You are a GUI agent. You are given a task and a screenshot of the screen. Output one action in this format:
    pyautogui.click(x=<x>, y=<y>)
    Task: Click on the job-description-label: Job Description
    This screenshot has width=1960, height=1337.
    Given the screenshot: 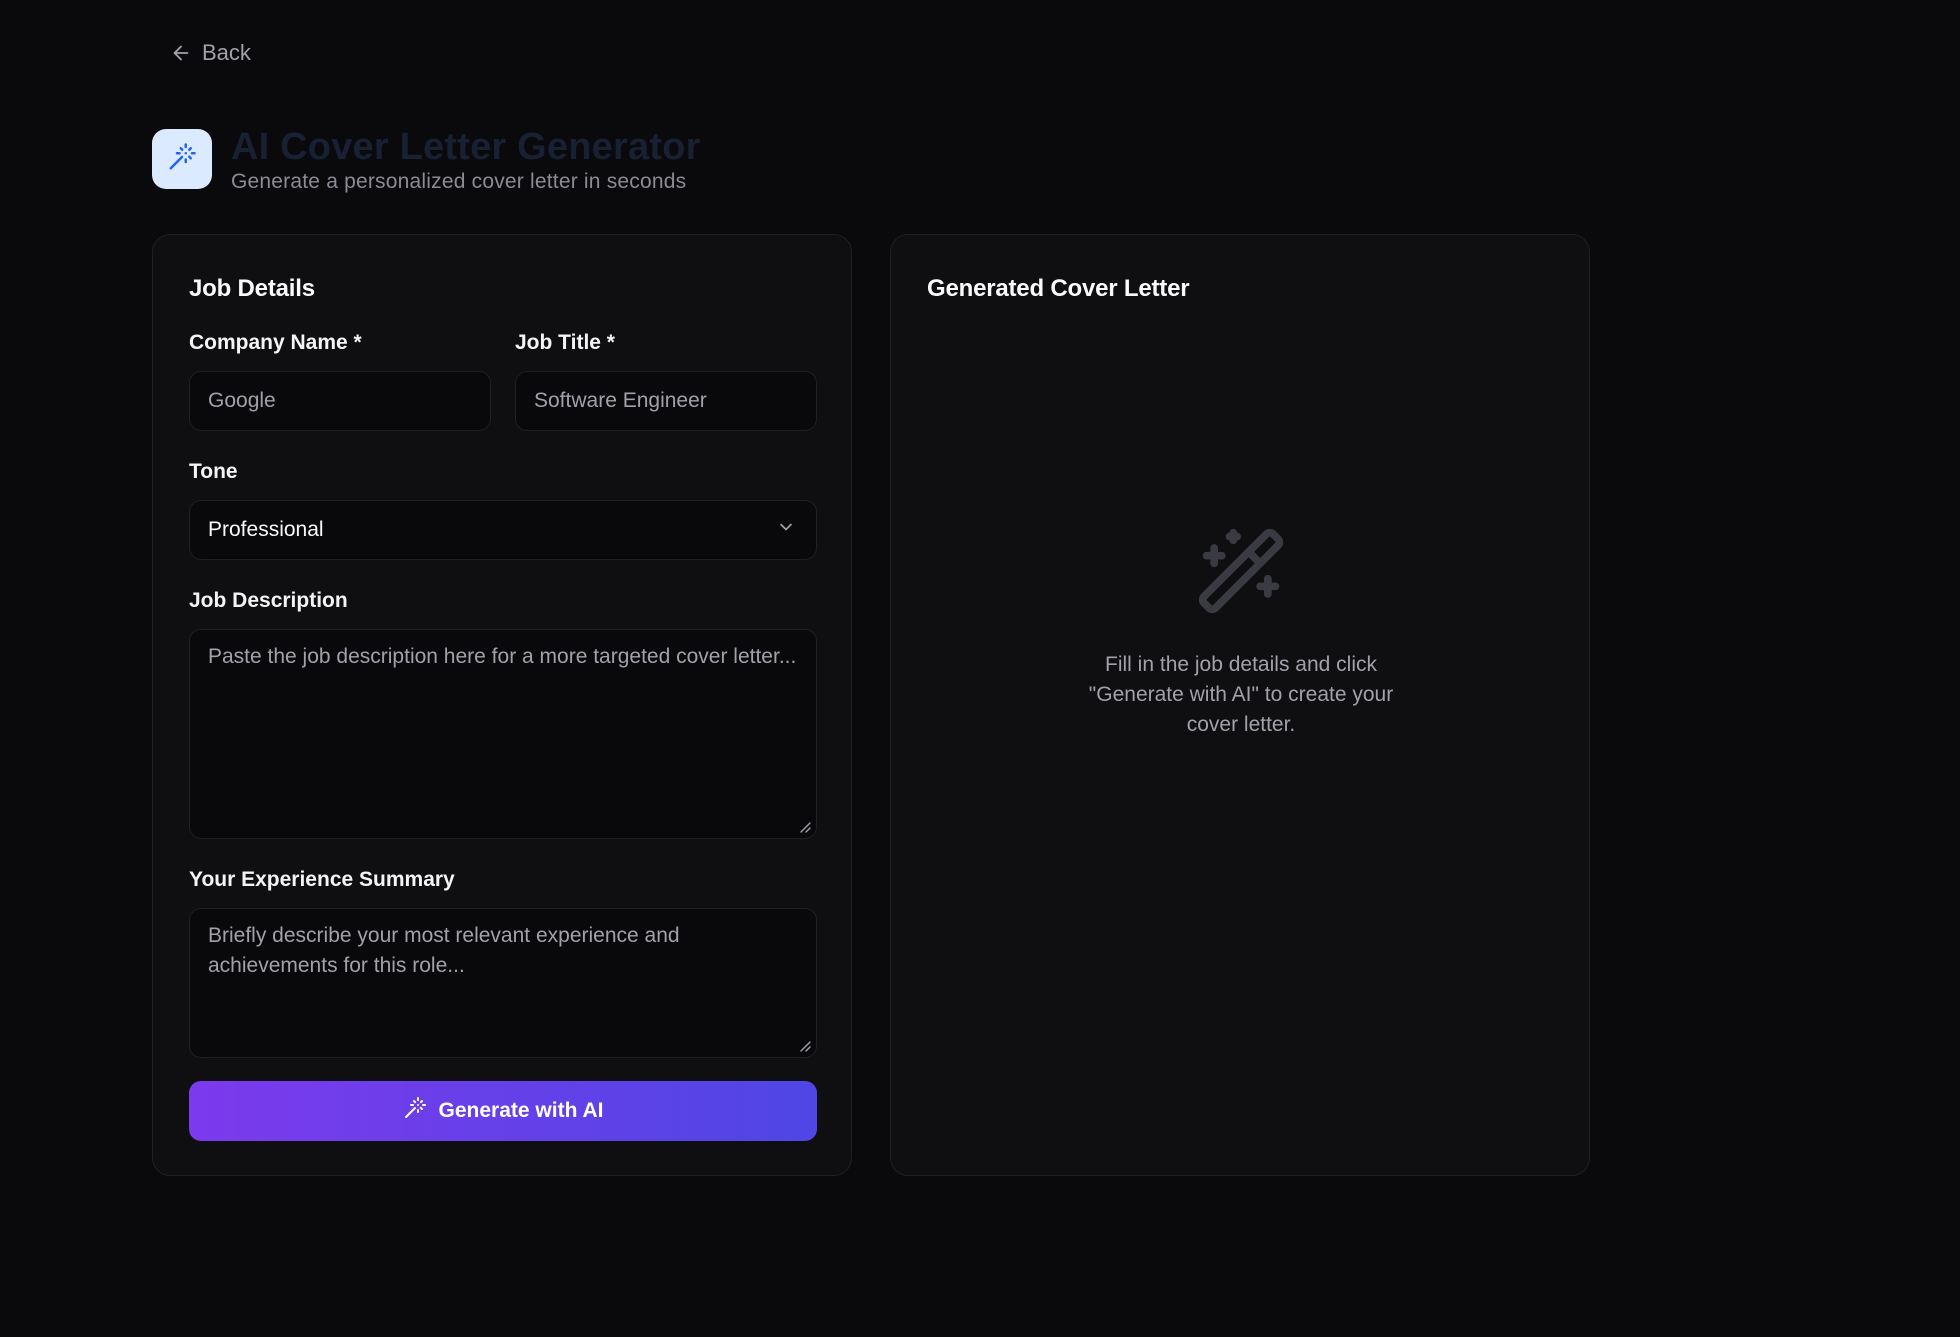 What is the action you would take?
    pyautogui.click(x=268, y=600)
    